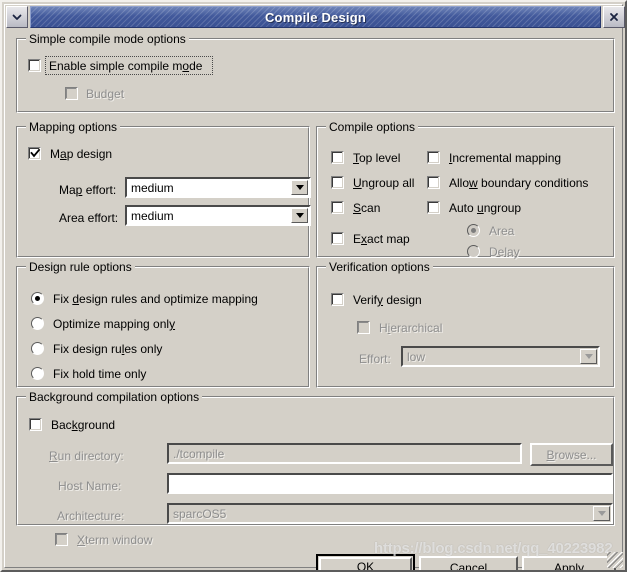 This screenshot has width=627, height=572. I want to click on check-icon, so click(35, 153).